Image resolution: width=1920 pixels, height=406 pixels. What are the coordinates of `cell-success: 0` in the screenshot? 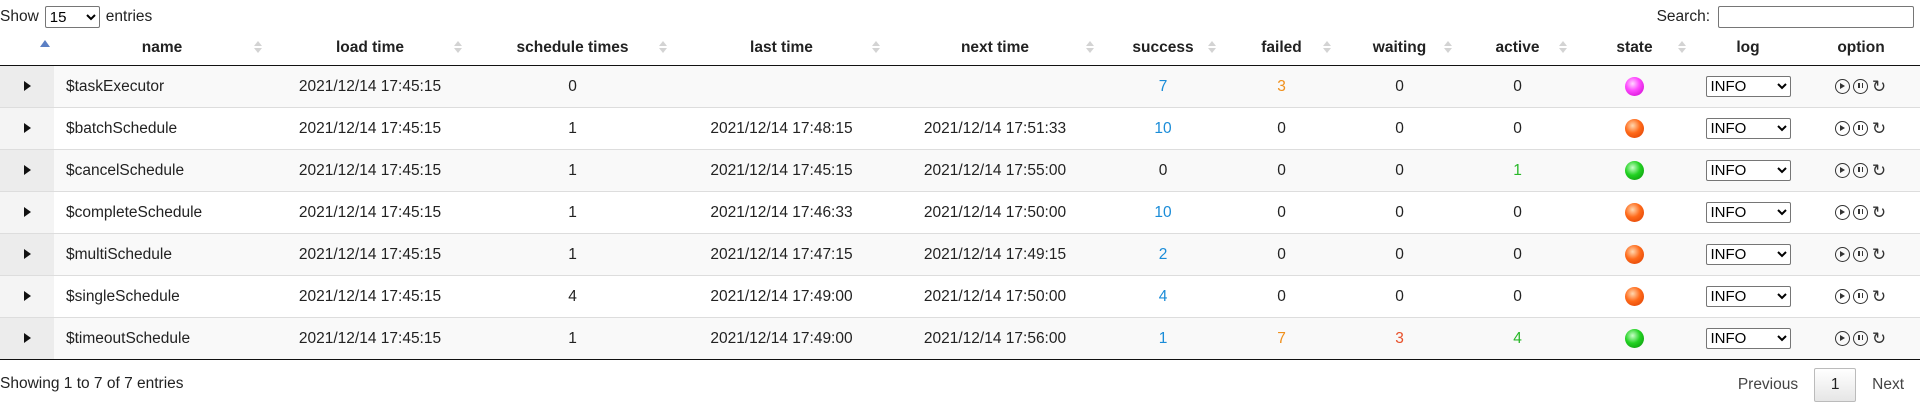 It's located at (1163, 170).